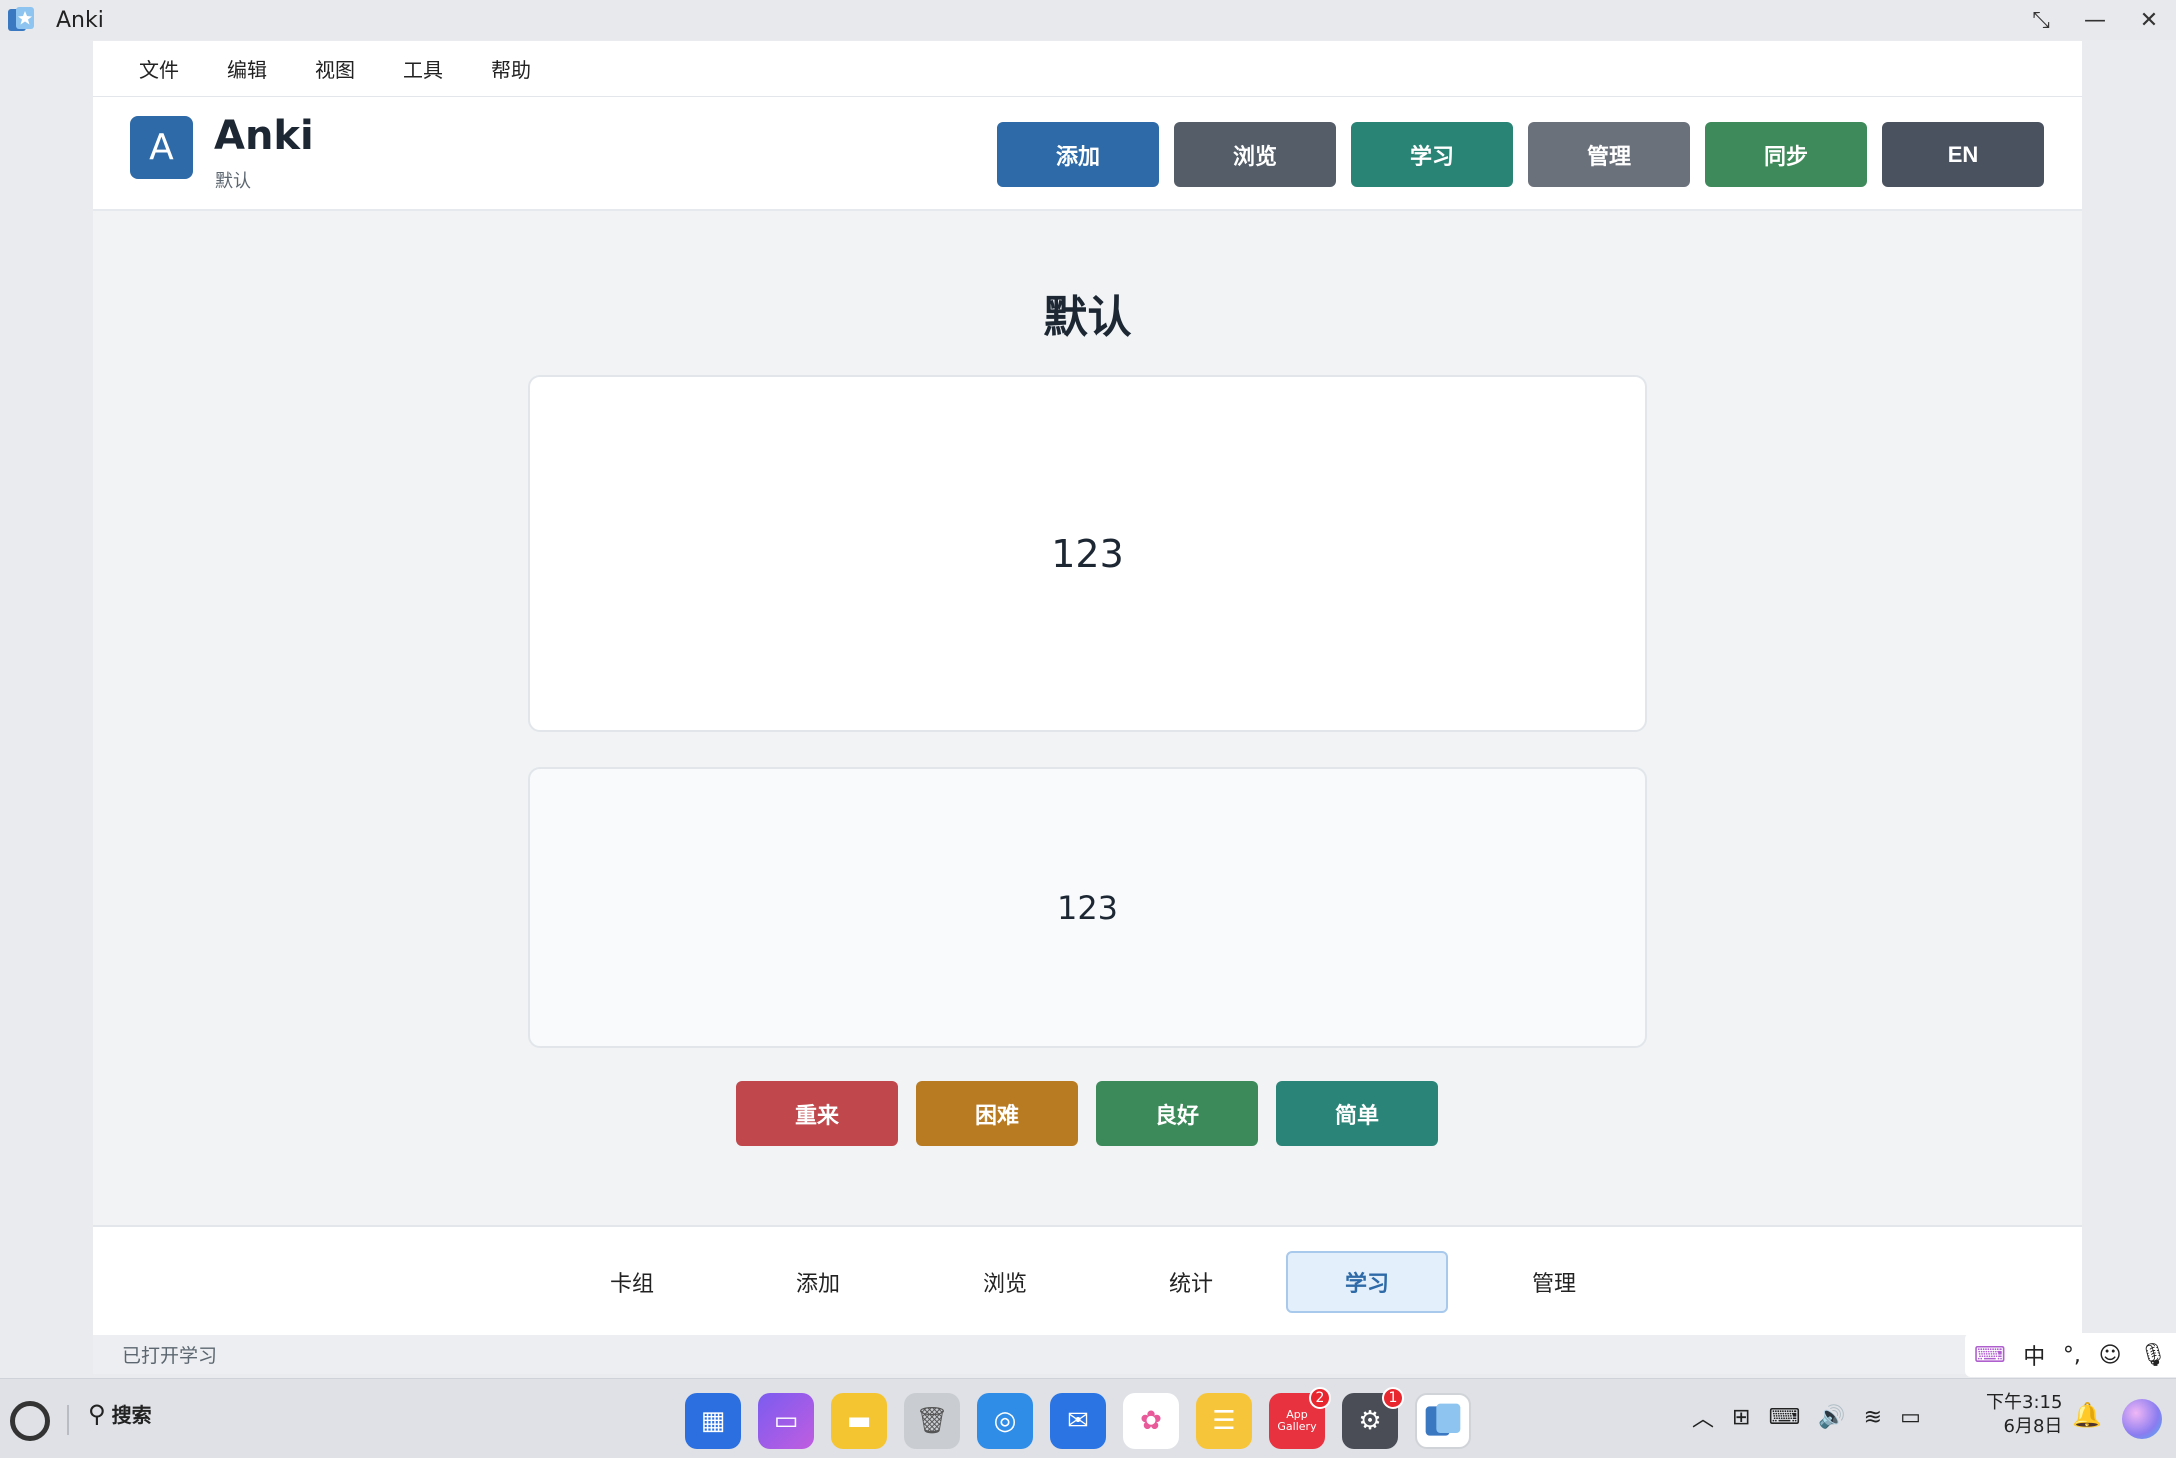 The image size is (2176, 1458). What do you see at coordinates (859, 1421) in the screenshot?
I see `files-icon: ▬` at bounding box center [859, 1421].